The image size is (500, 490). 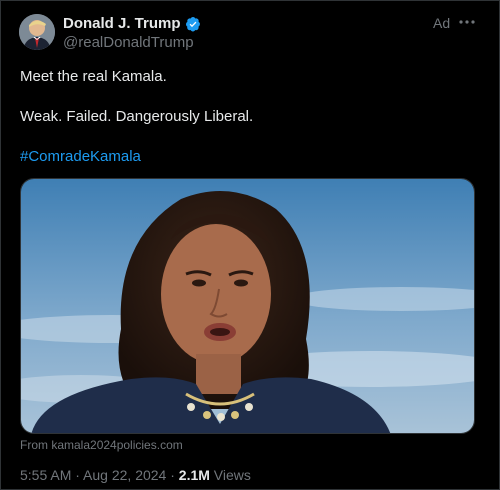 I want to click on author-block: Donald J. Trump @realDonaldTrump, so click(x=132, y=32).